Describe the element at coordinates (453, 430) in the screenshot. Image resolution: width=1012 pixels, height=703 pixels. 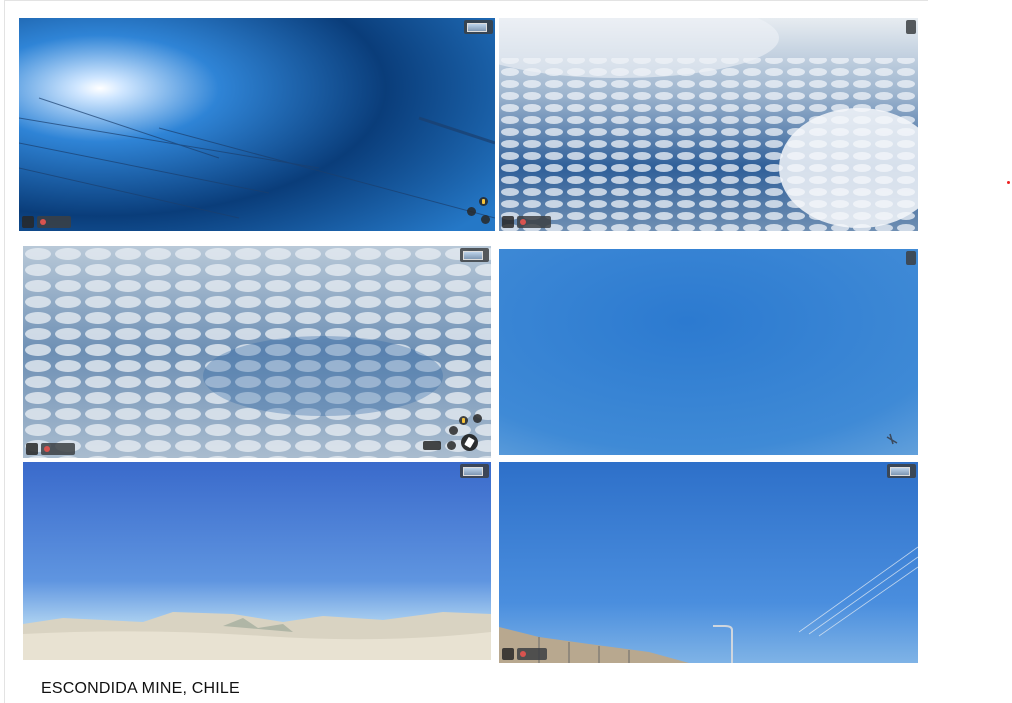
I see `rotate-icon` at that location.